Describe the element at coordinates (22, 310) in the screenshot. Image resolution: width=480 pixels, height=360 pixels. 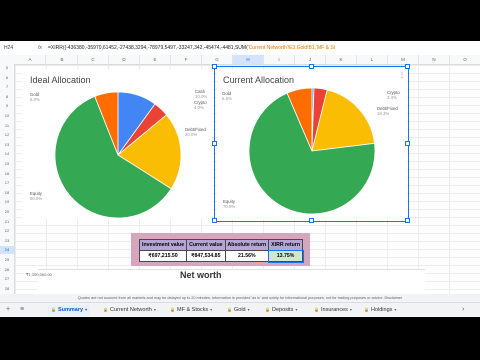
I see `all-sheets-icon: ≡` at that location.